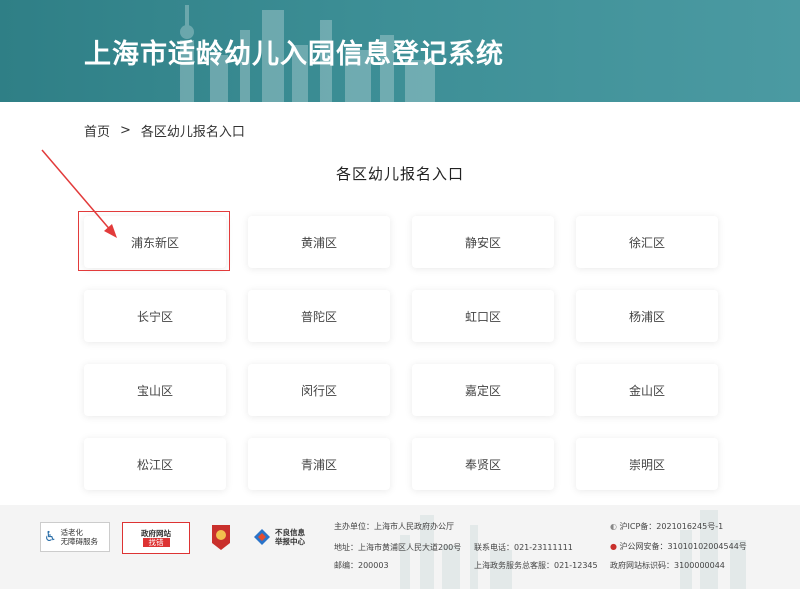 The image size is (800, 589). Describe the element at coordinates (97, 130) in the screenshot. I see `breadcrumb-home-link: 首页` at that location.